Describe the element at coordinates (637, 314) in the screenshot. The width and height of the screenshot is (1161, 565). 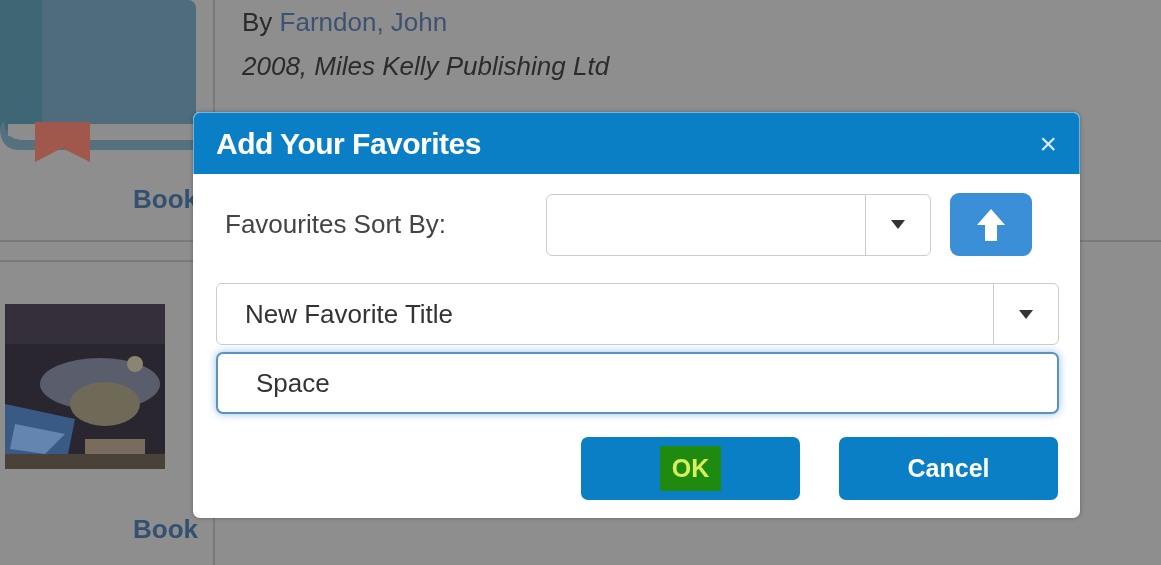
I see `favorite-select: New Favorite Title` at that location.